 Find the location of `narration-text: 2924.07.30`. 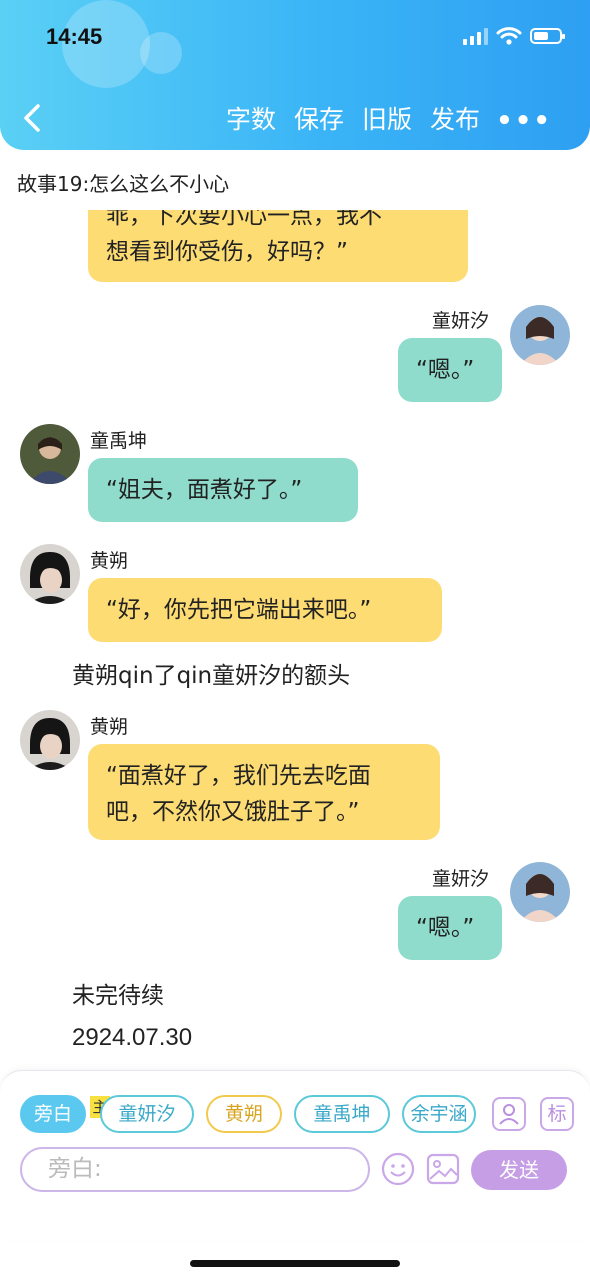

narration-text: 2924.07.30 is located at coordinates (132, 1038).